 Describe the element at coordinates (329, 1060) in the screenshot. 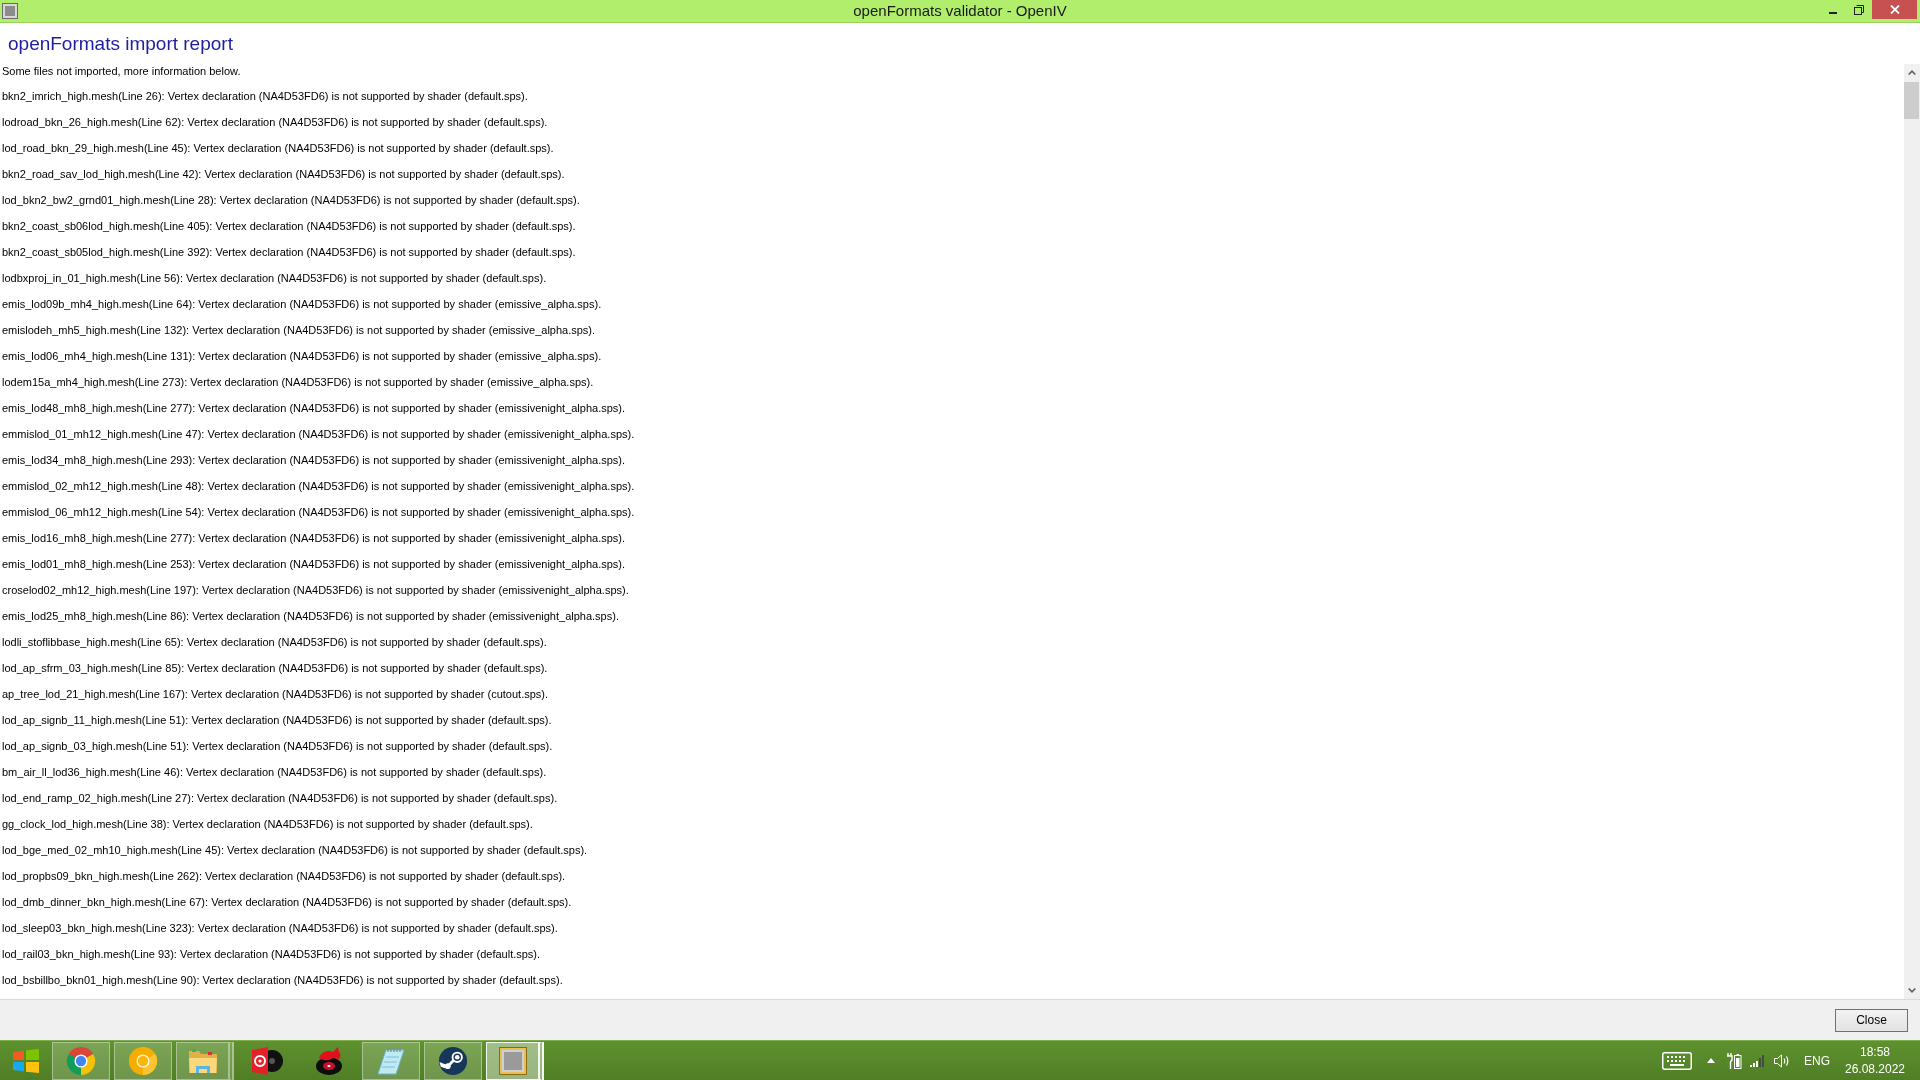

I see `disc-with-figure-icon` at that location.